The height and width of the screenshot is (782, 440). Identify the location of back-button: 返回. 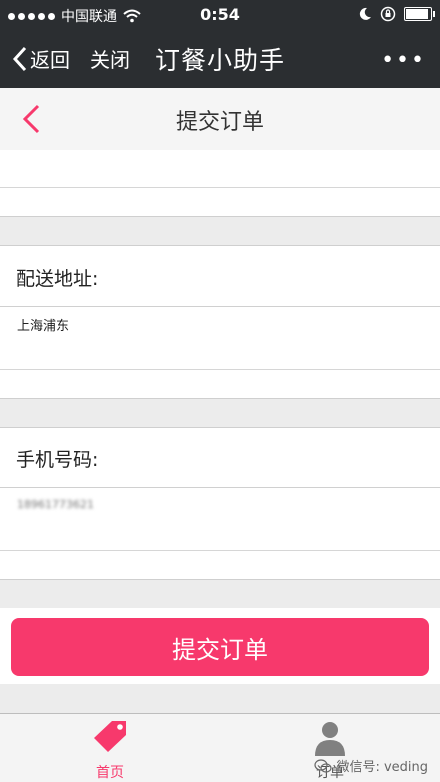
(41, 58).